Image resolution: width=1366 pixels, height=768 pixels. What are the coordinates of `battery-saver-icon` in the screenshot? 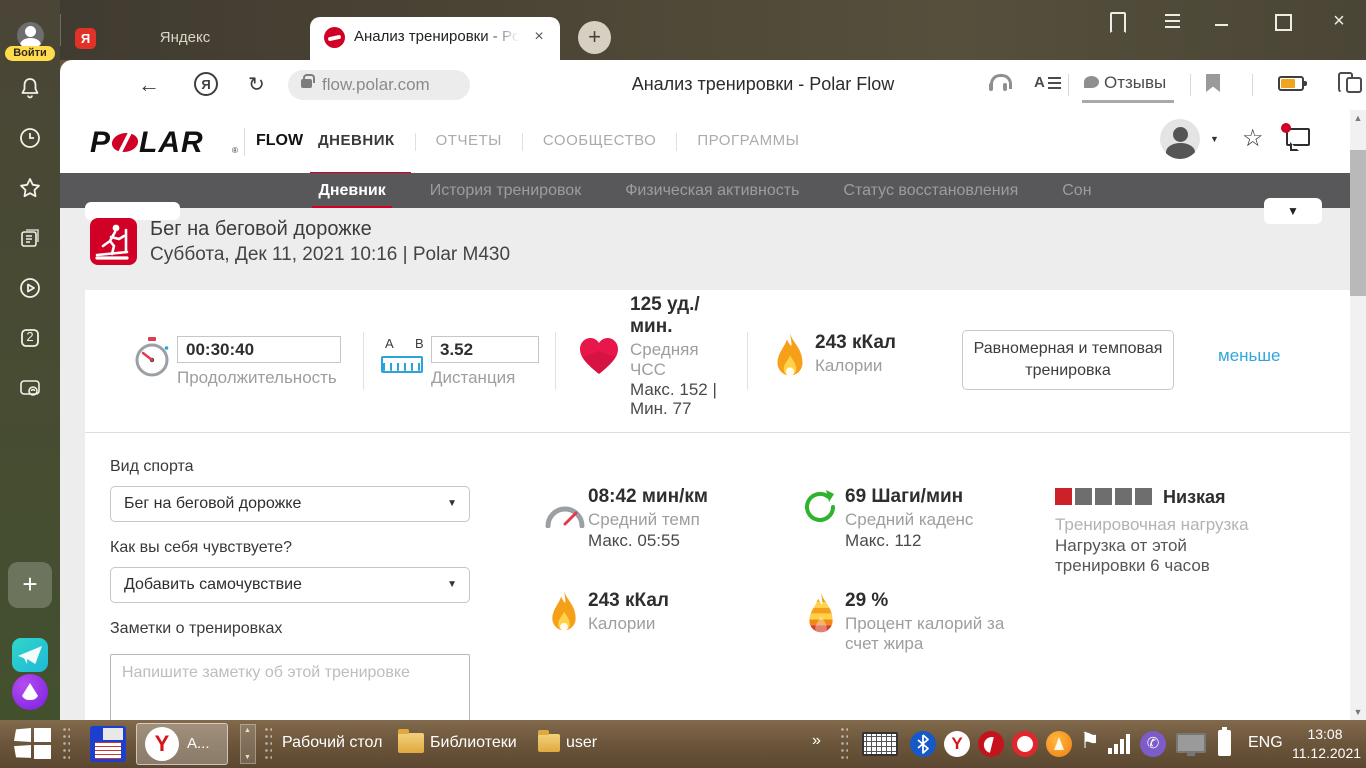 It's located at (1292, 83).